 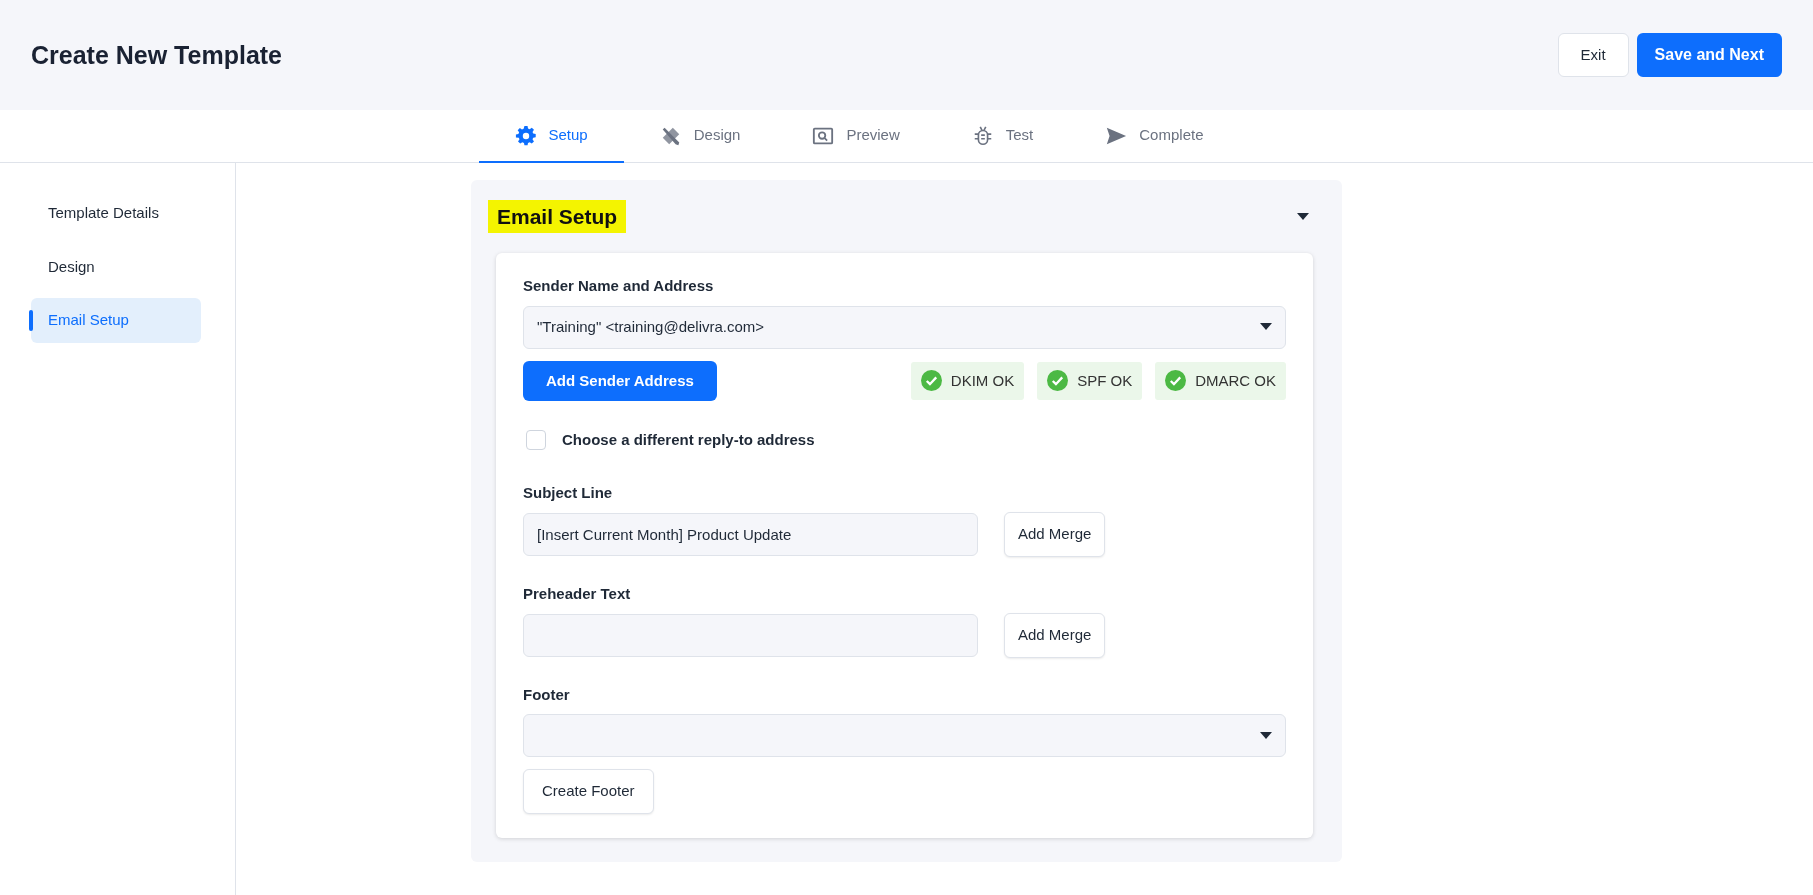 I want to click on field-label: Footer, so click(x=547, y=694).